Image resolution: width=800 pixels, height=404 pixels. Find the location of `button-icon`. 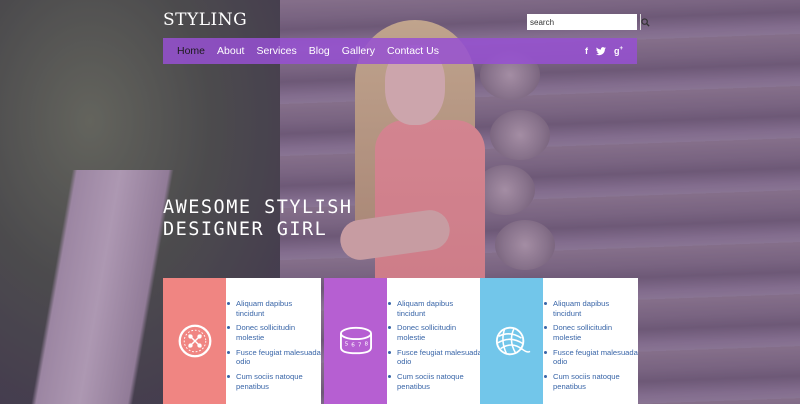

button-icon is located at coordinates (194, 341).